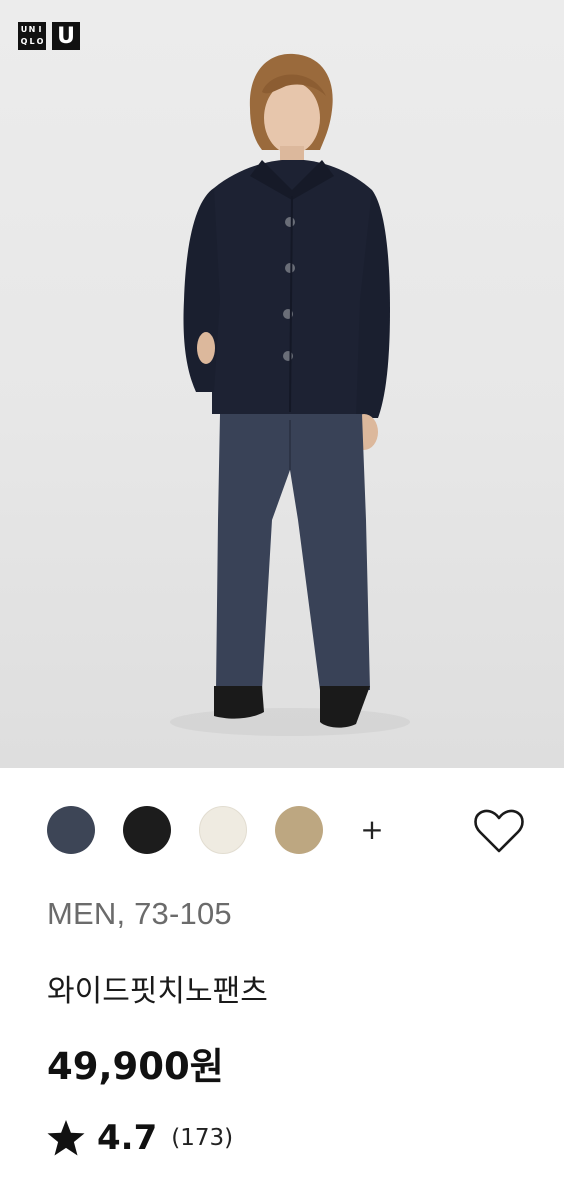  Describe the element at coordinates (127, 1138) in the screenshot. I see `rating-score: 4.7` at that location.